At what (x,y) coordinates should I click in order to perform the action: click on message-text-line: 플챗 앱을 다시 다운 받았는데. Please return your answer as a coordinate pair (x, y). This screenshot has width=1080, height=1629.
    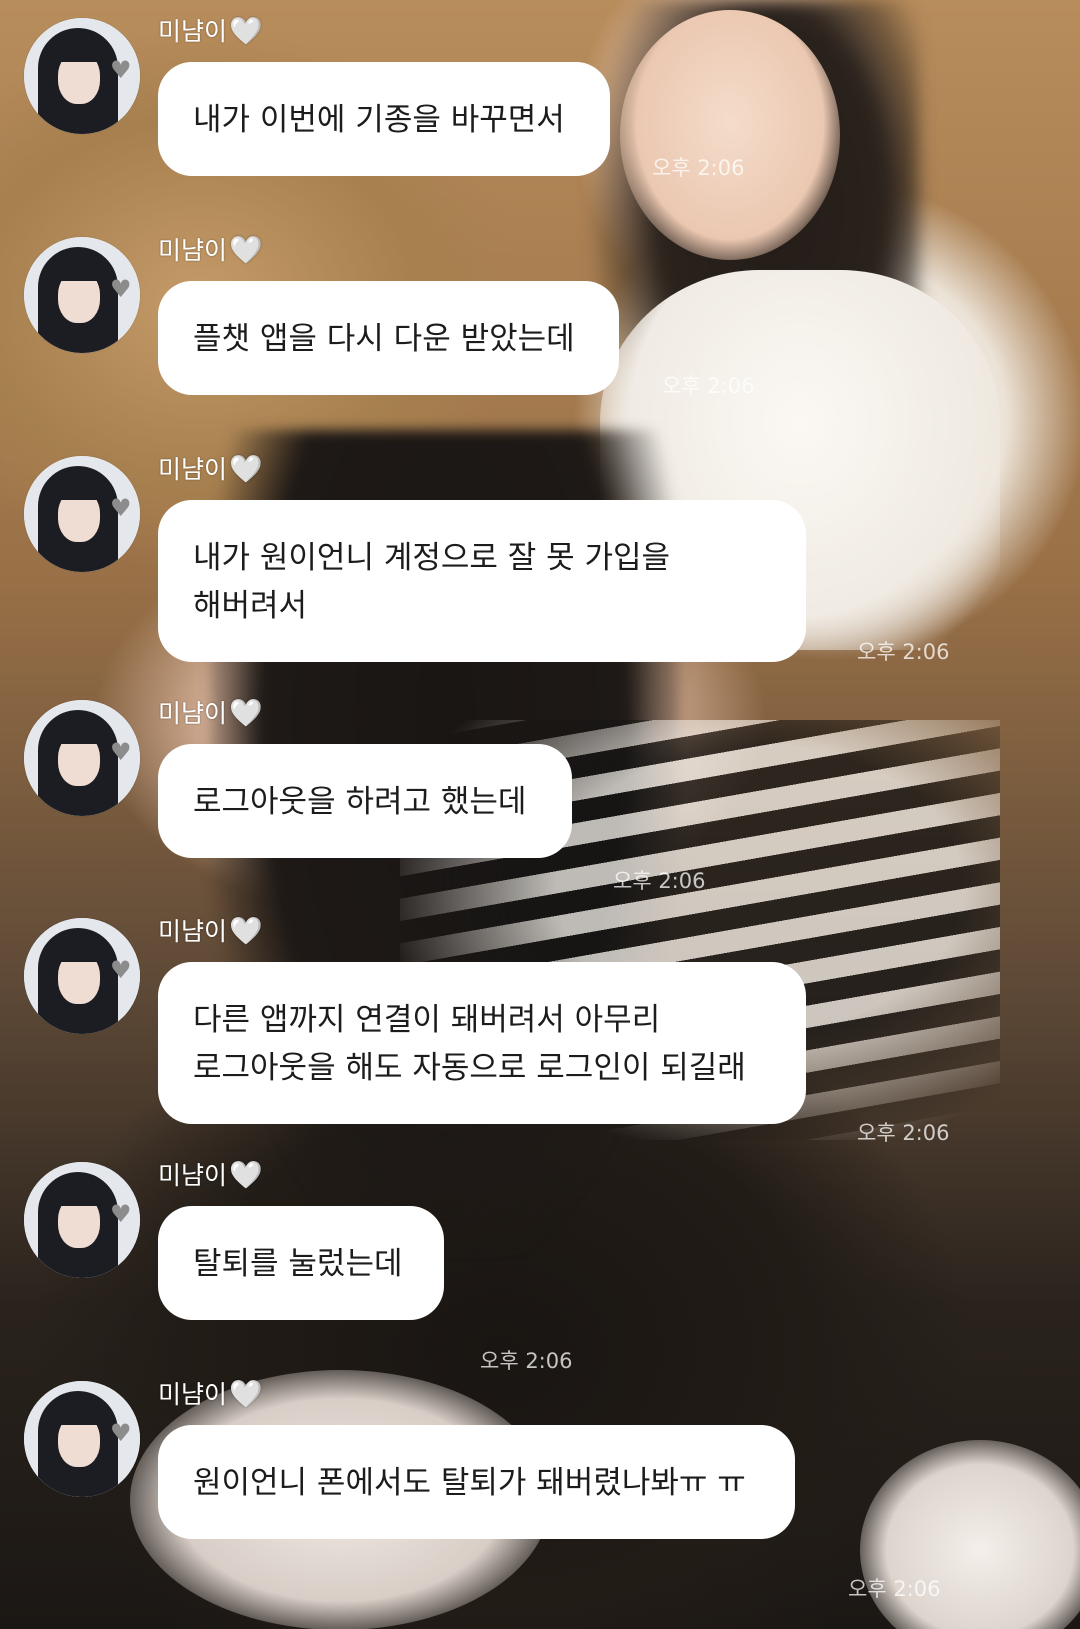
    Looking at the image, I should click on (384, 339).